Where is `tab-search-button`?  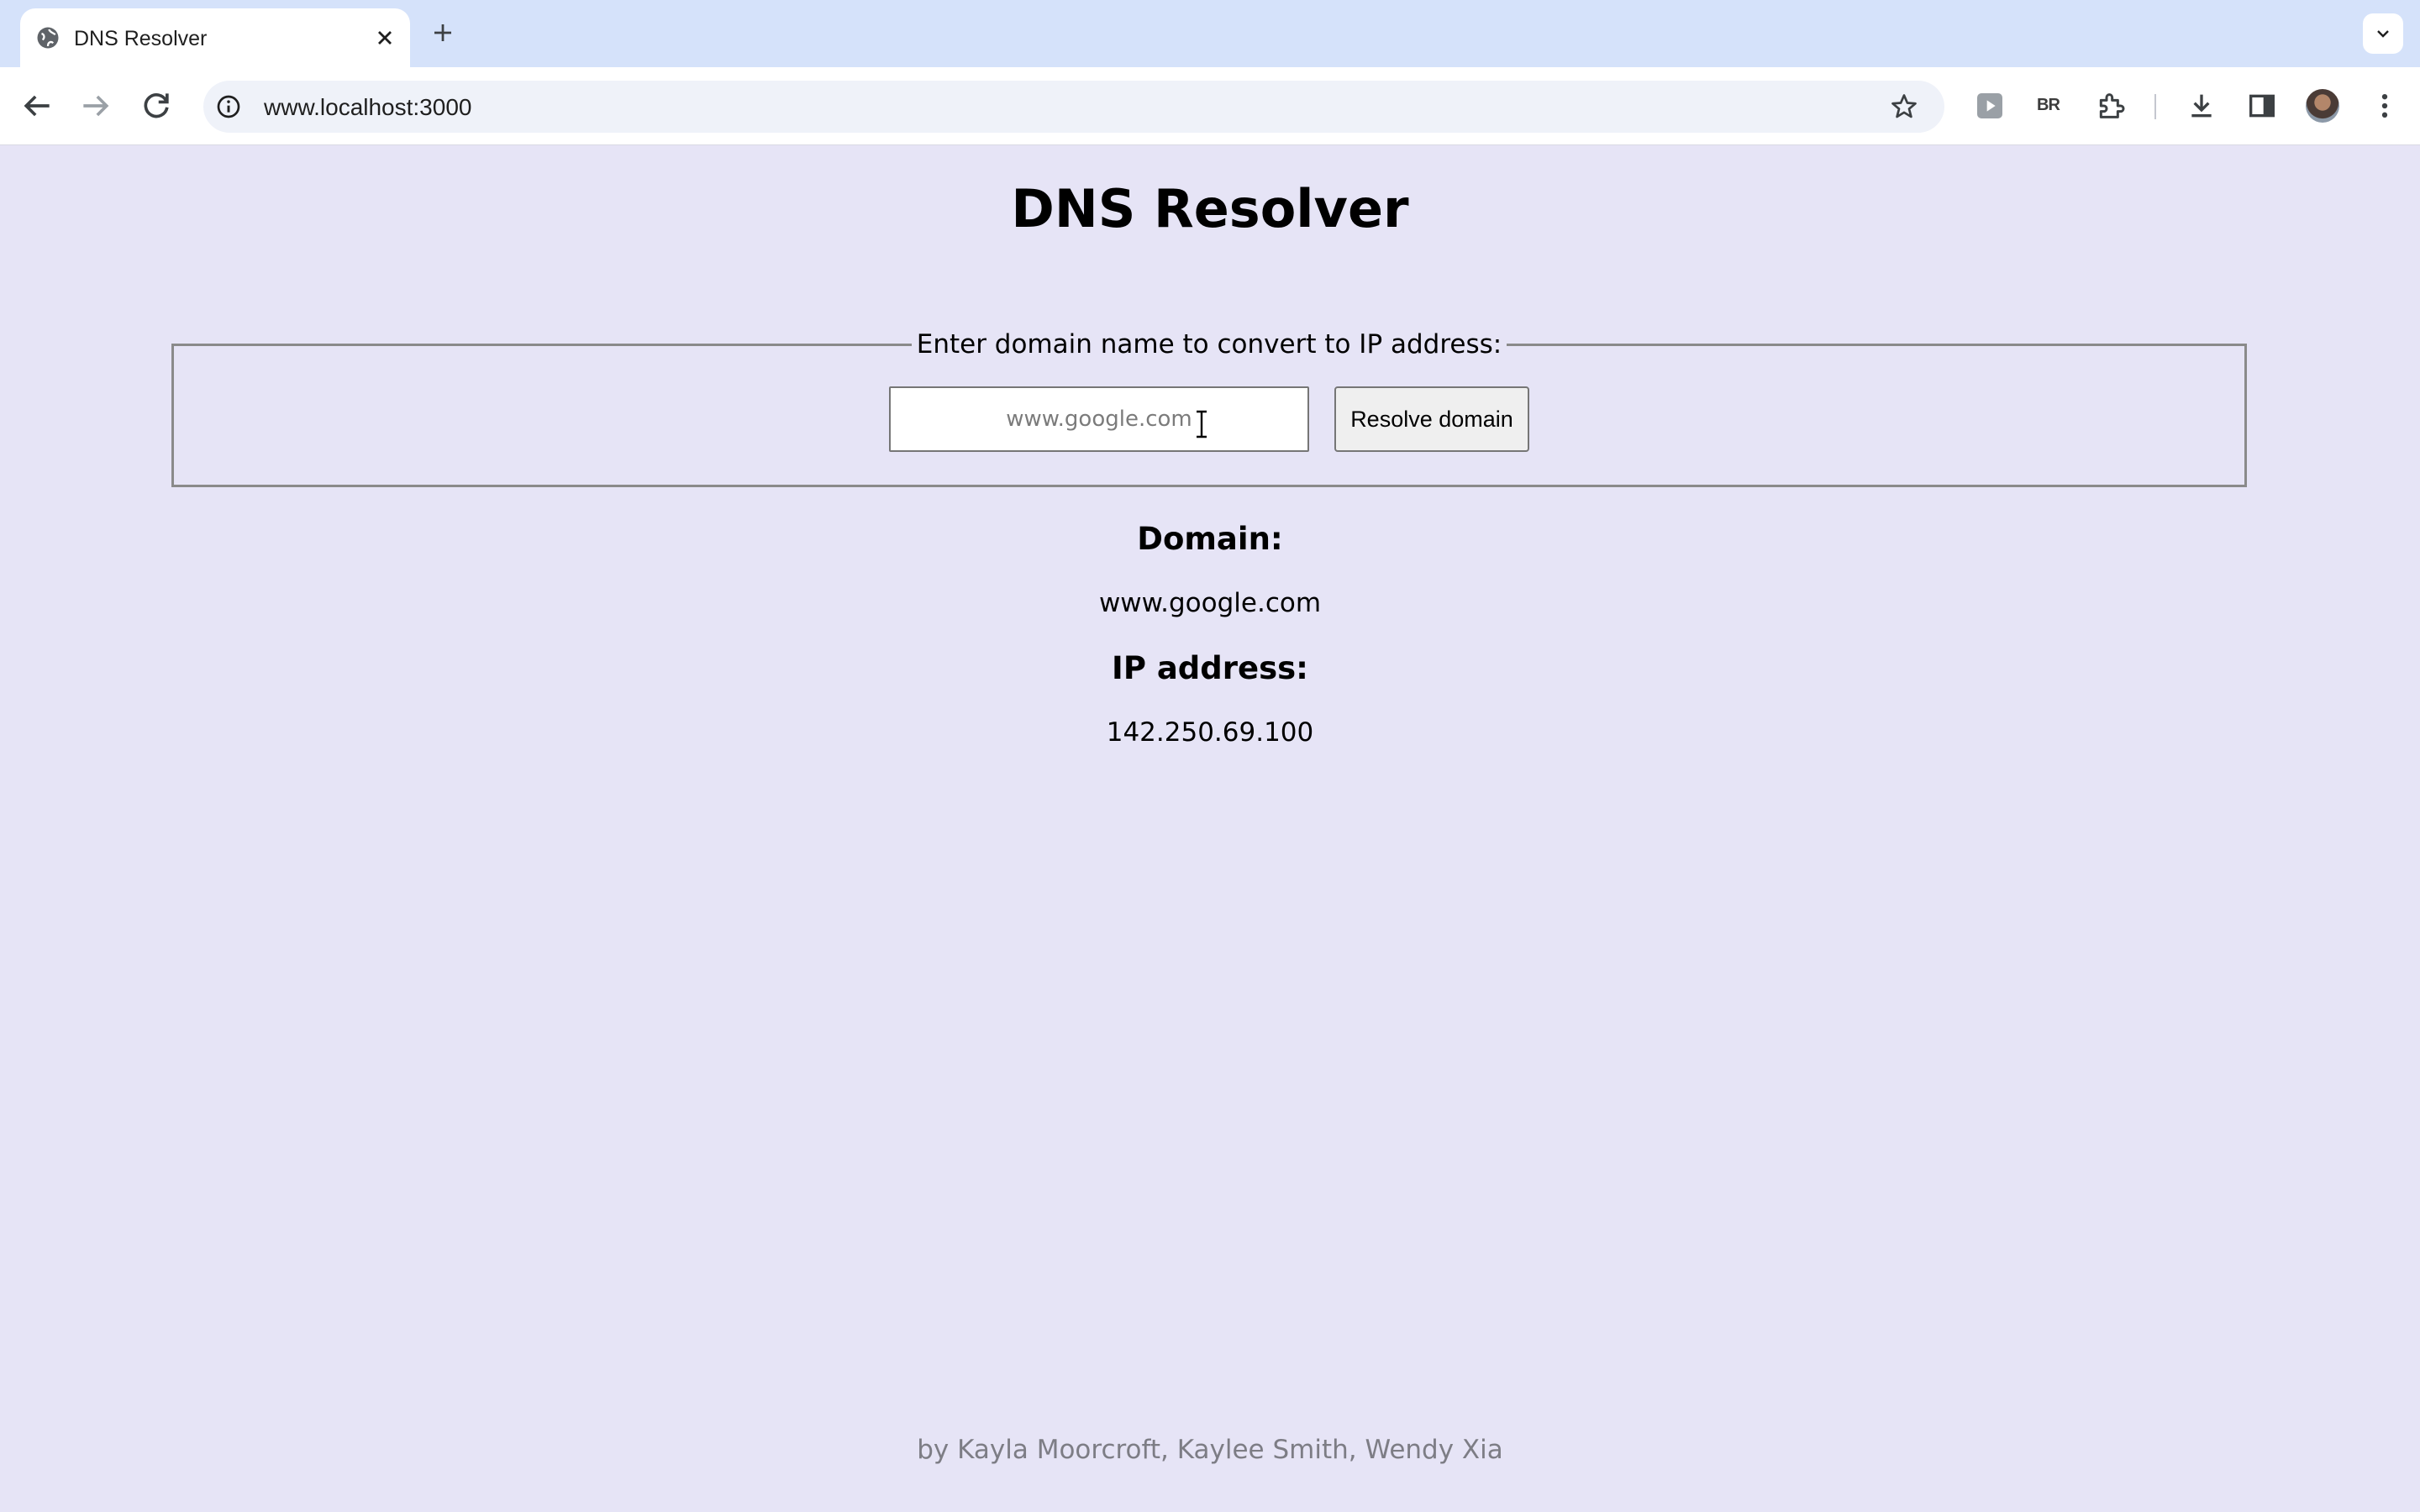 tab-search-button is located at coordinates (2383, 33).